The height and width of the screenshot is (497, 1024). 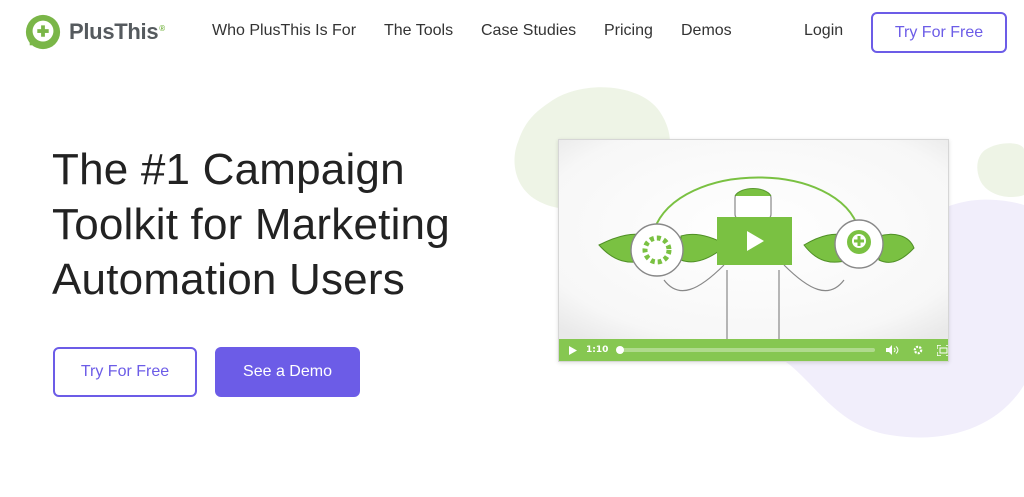 What do you see at coordinates (597, 350) in the screenshot?
I see `video-time: 1:10` at bounding box center [597, 350].